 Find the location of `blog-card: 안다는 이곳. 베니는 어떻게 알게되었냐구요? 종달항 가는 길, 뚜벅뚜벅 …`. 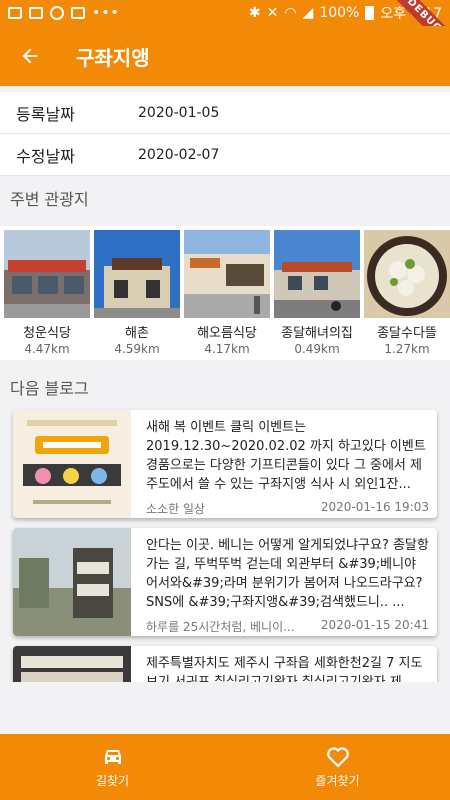

blog-card: 안다는 이곳. 베니는 어떻게 알게되었냐구요? 종달항 가는 길, 뚜벅뚜벅 … is located at coordinates (225, 582).